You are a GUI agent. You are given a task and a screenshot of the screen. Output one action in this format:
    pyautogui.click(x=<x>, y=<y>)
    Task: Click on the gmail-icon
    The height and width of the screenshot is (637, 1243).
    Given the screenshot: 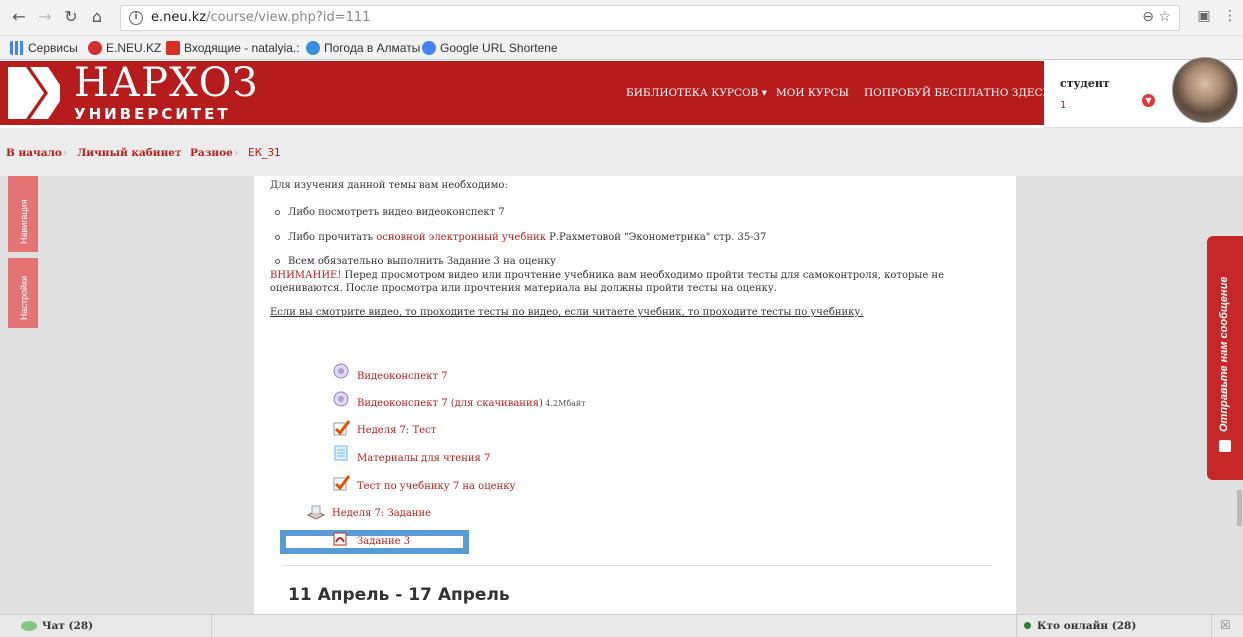 What is the action you would take?
    pyautogui.click(x=173, y=48)
    